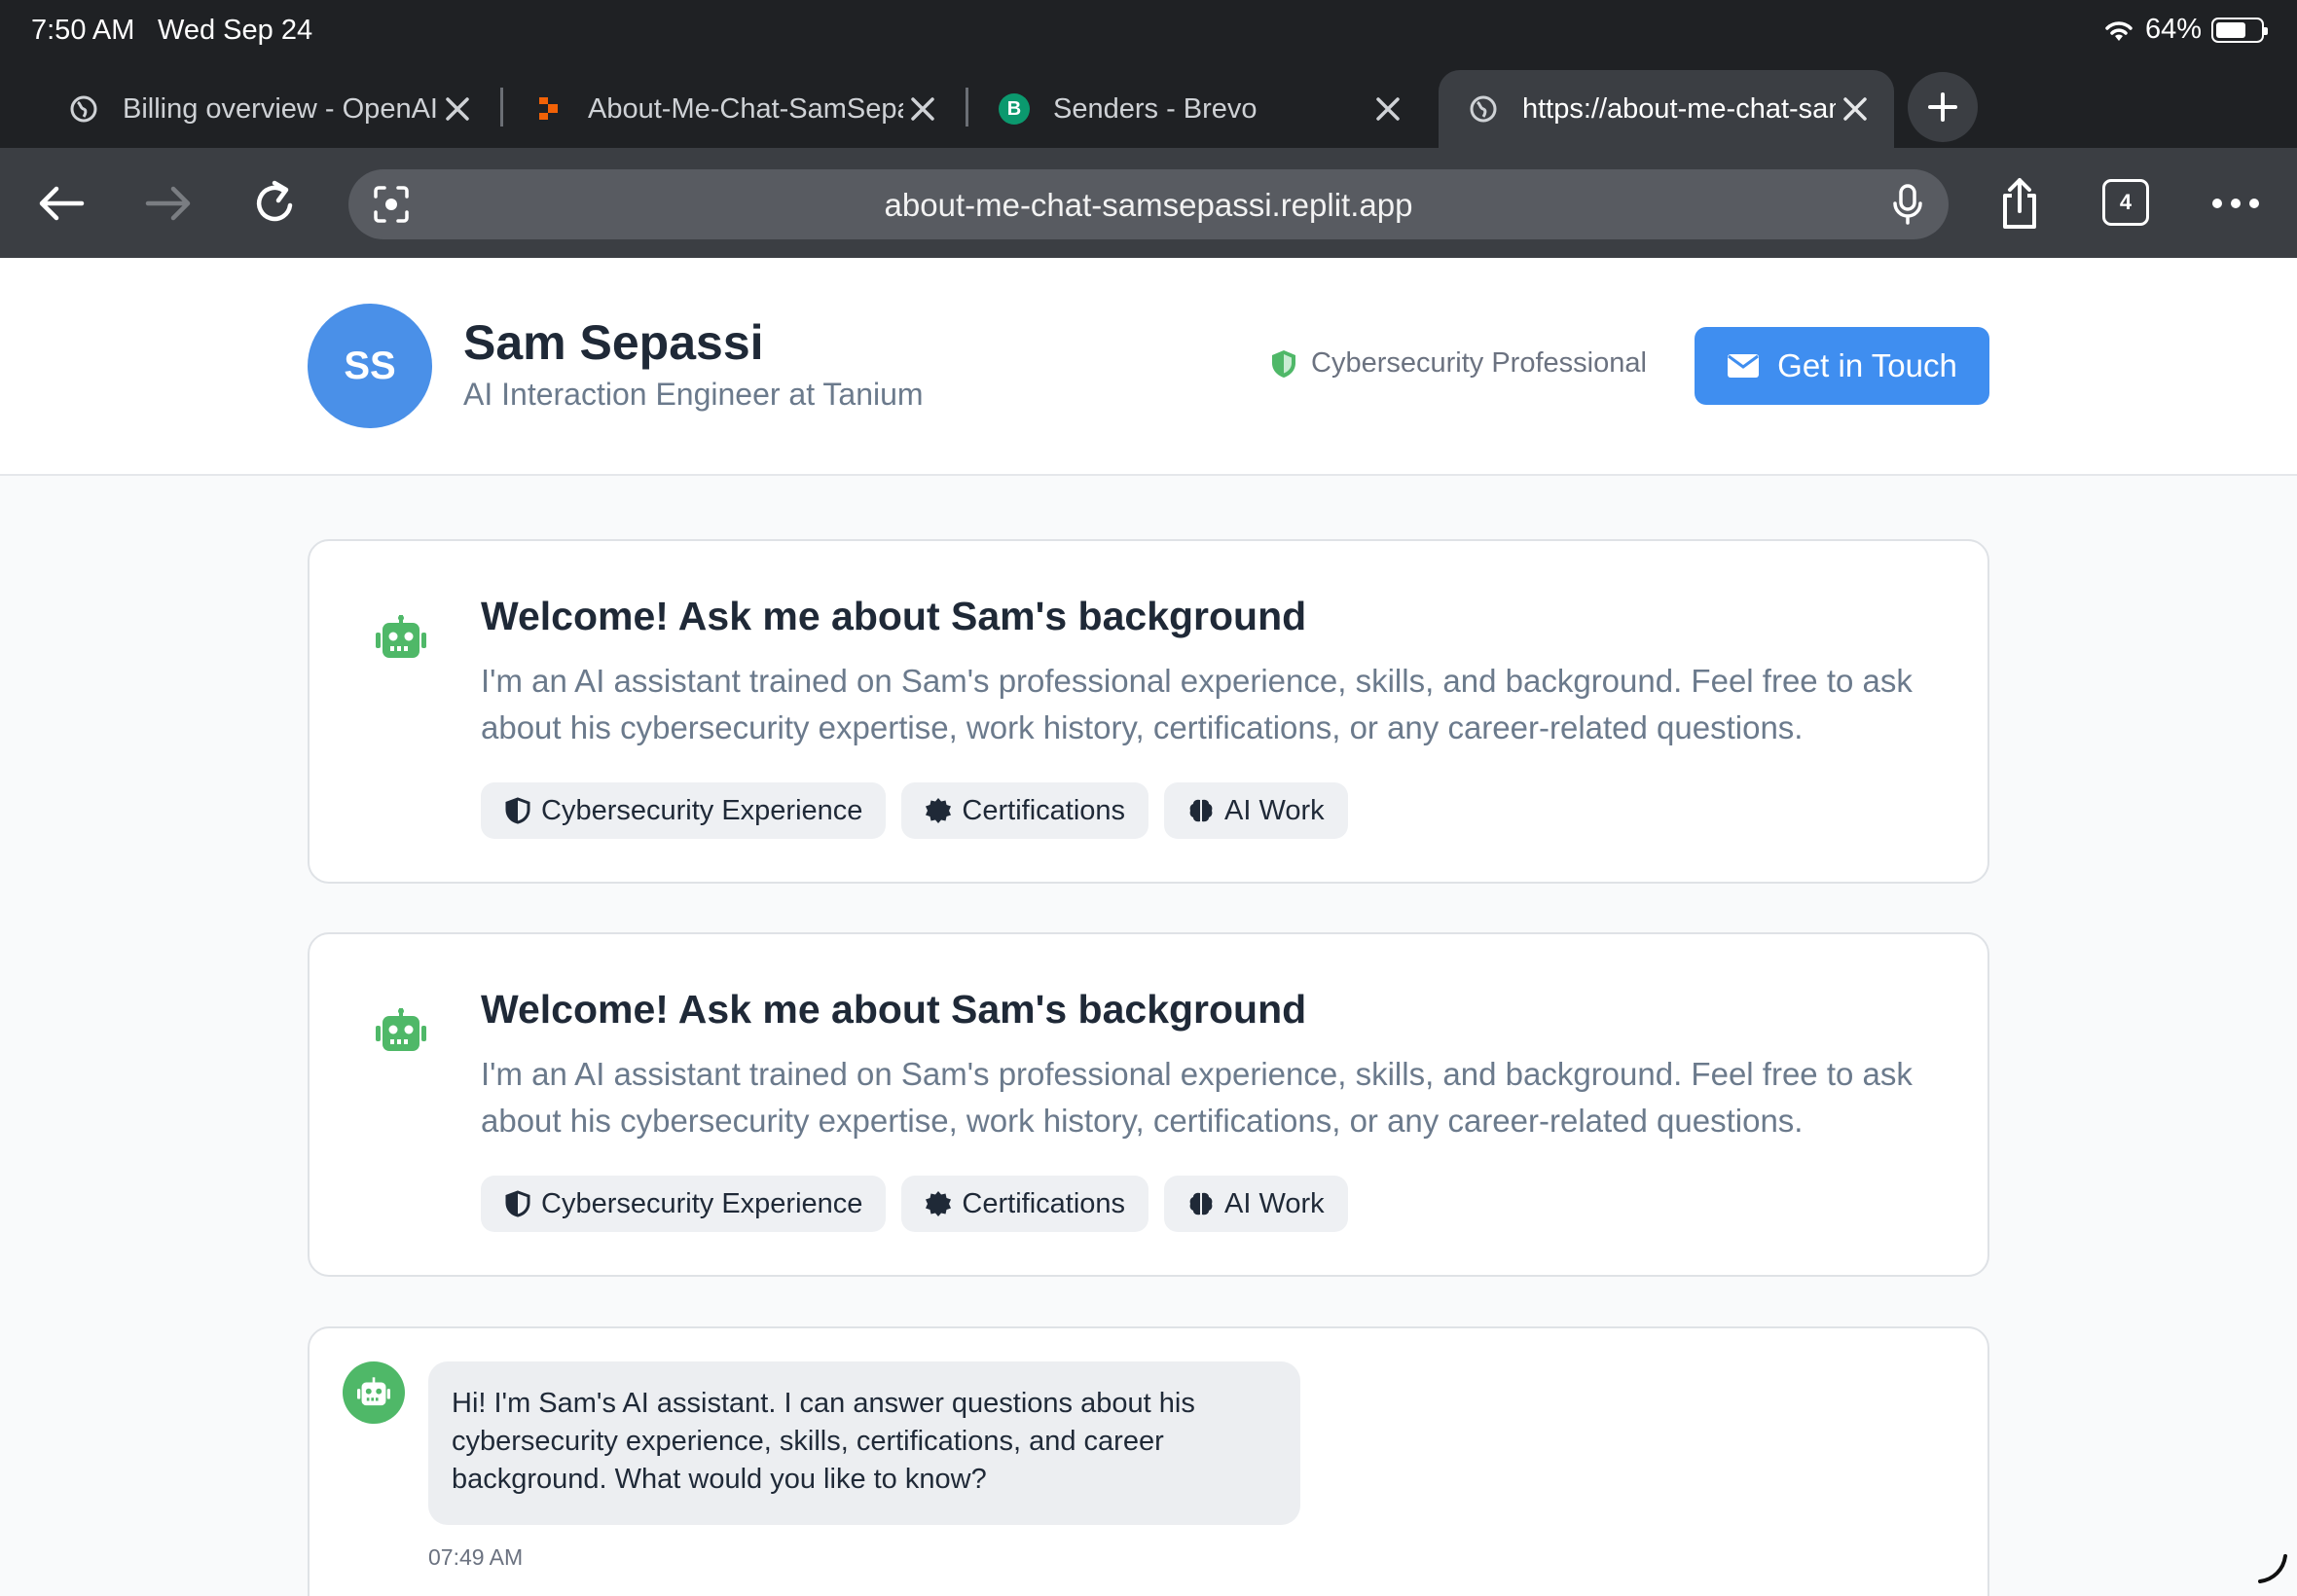 The width and height of the screenshot is (2297, 1596). What do you see at coordinates (1867, 365) in the screenshot?
I see `contact-label: Get in Touch` at bounding box center [1867, 365].